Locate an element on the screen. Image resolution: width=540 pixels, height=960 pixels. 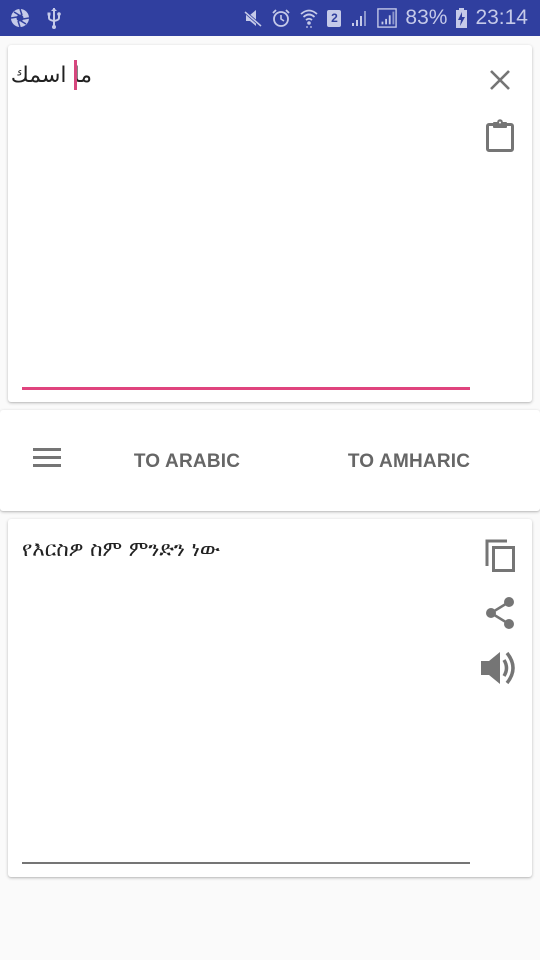
clipboard-icon is located at coordinates (500, 138).